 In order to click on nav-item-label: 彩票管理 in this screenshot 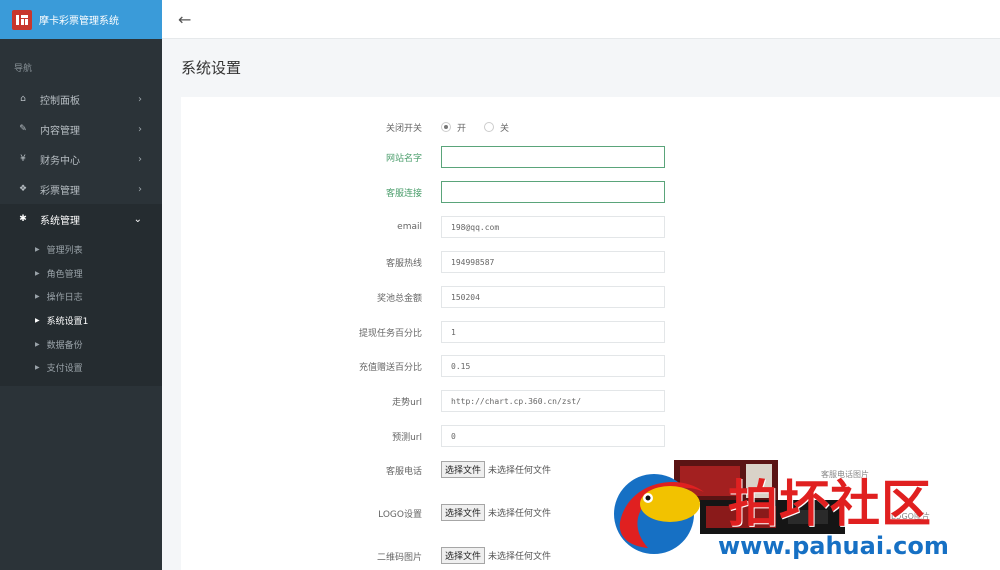, I will do `click(60, 191)`.